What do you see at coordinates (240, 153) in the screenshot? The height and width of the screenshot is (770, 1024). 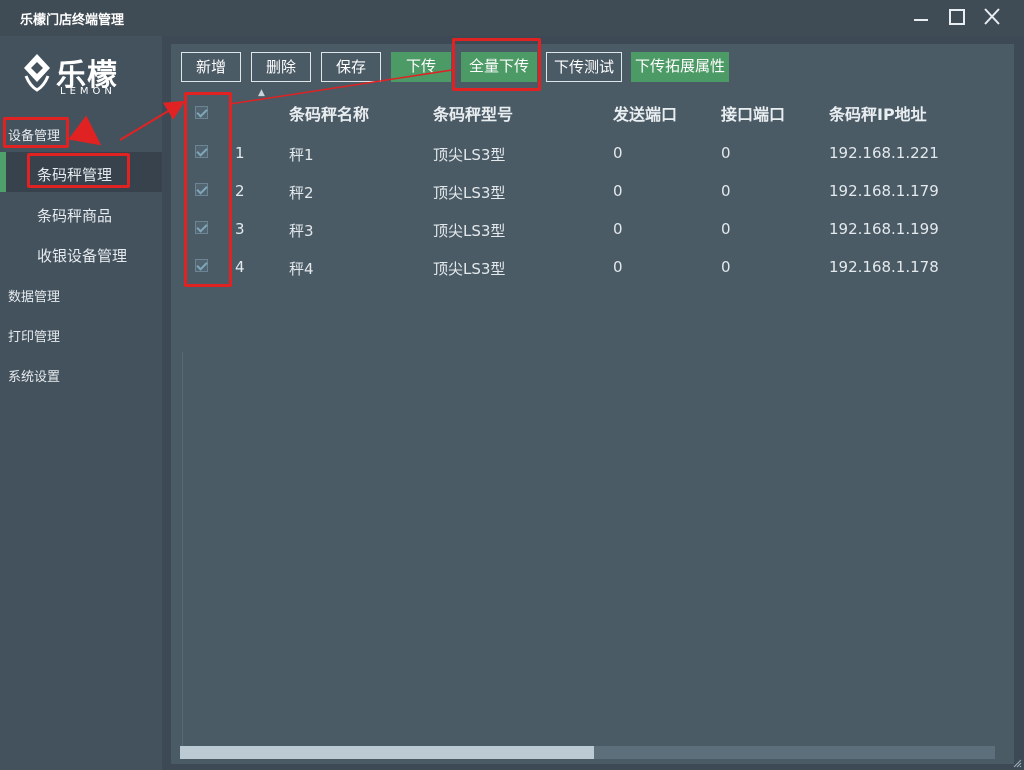 I see `row-number: 1` at bounding box center [240, 153].